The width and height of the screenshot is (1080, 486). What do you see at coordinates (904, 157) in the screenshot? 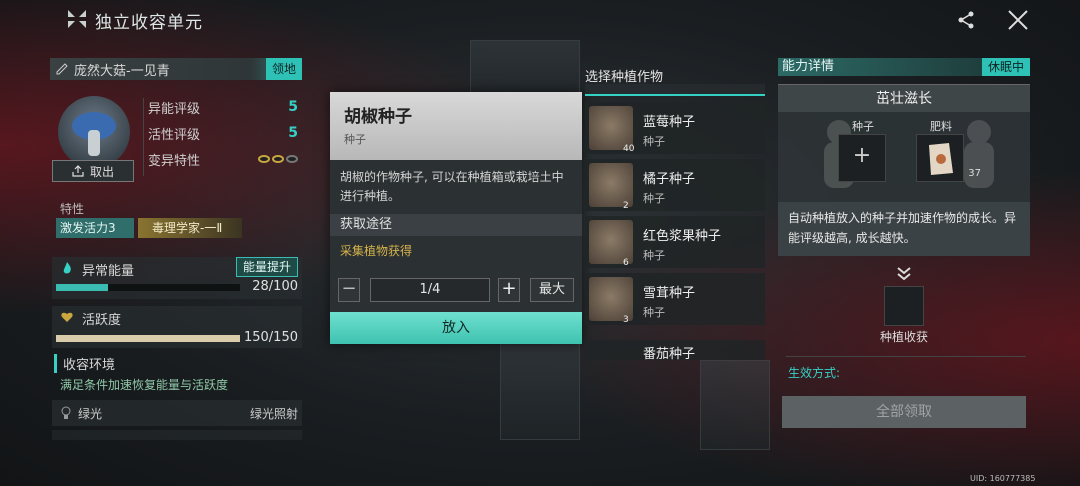
I see `ability-slots: 种子 肥料 37` at bounding box center [904, 157].